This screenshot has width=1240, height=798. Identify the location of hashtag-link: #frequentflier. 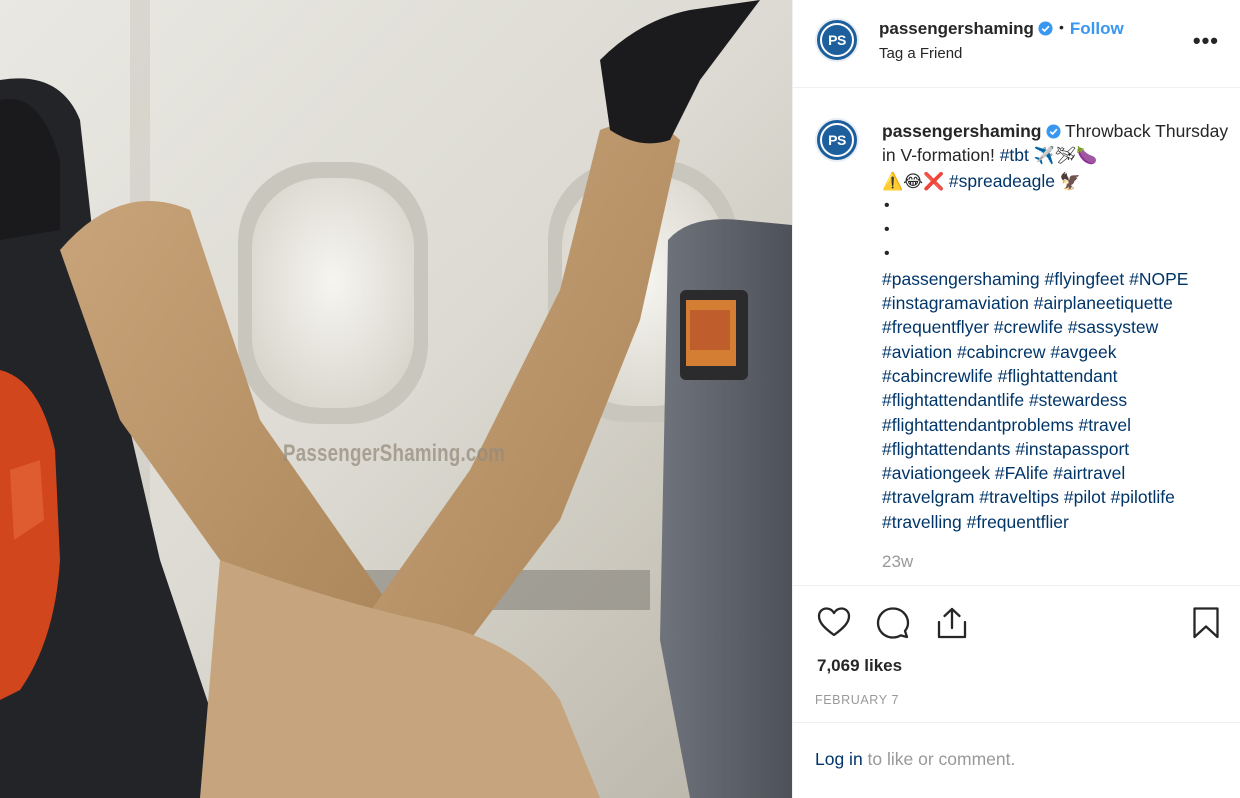
(1018, 522).